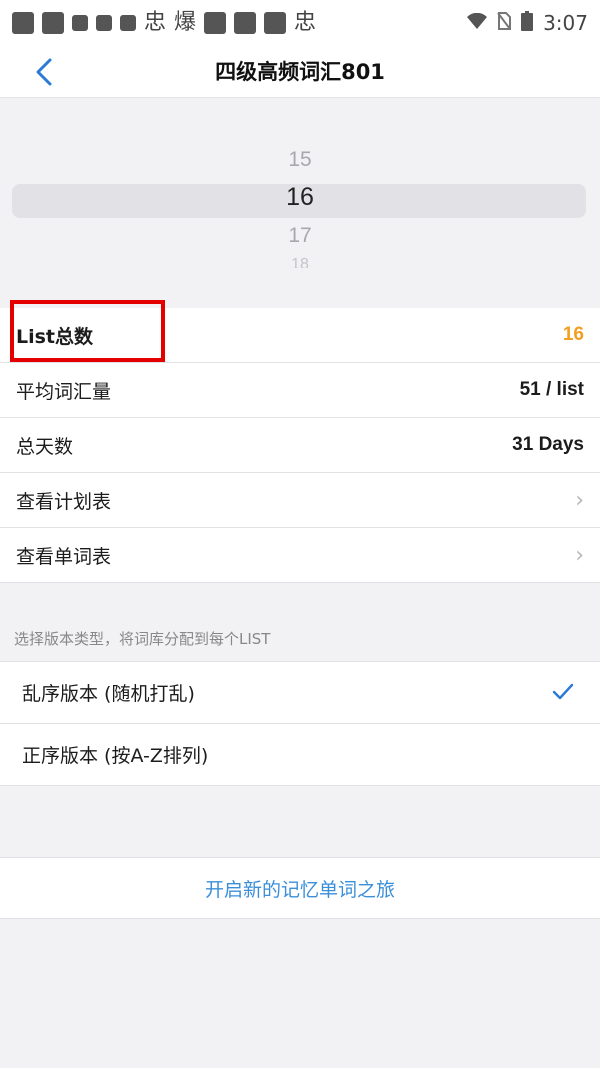 The height and width of the screenshot is (1068, 600). Describe the element at coordinates (300, 500) in the screenshot. I see `view-plan-row: 查看计划表 ›` at that location.